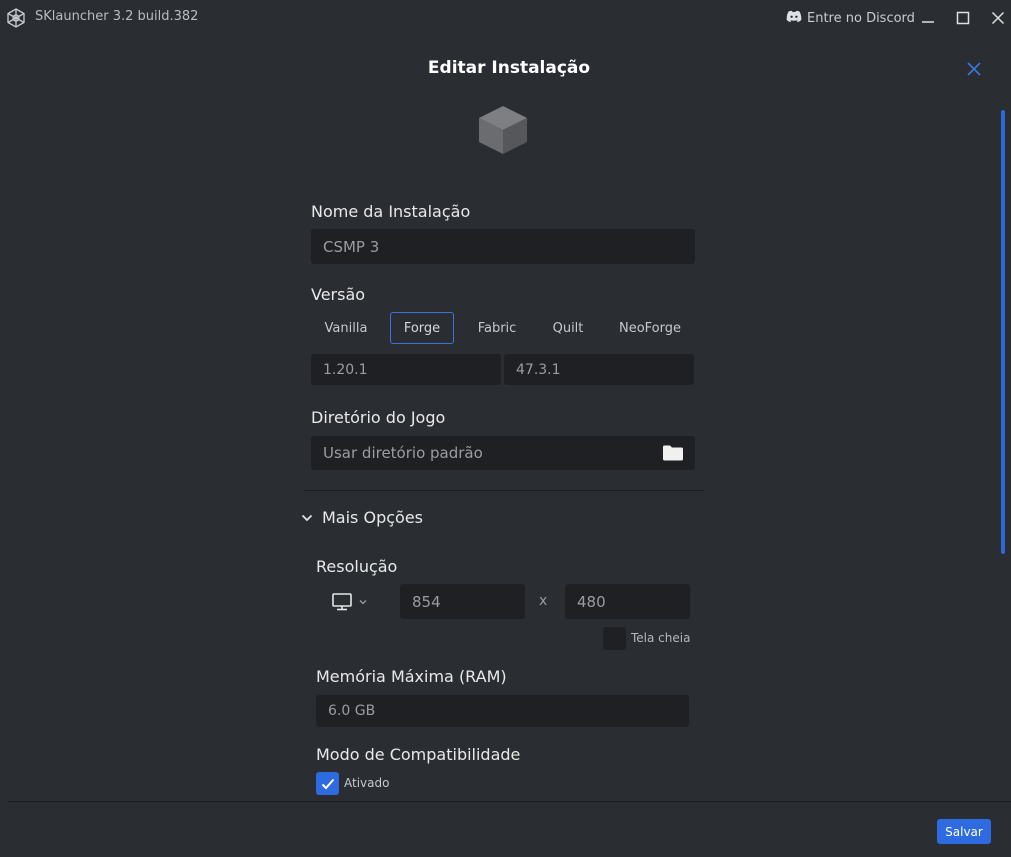 The height and width of the screenshot is (857, 1011). I want to click on memory-input: 6.0 GB, so click(502, 711).